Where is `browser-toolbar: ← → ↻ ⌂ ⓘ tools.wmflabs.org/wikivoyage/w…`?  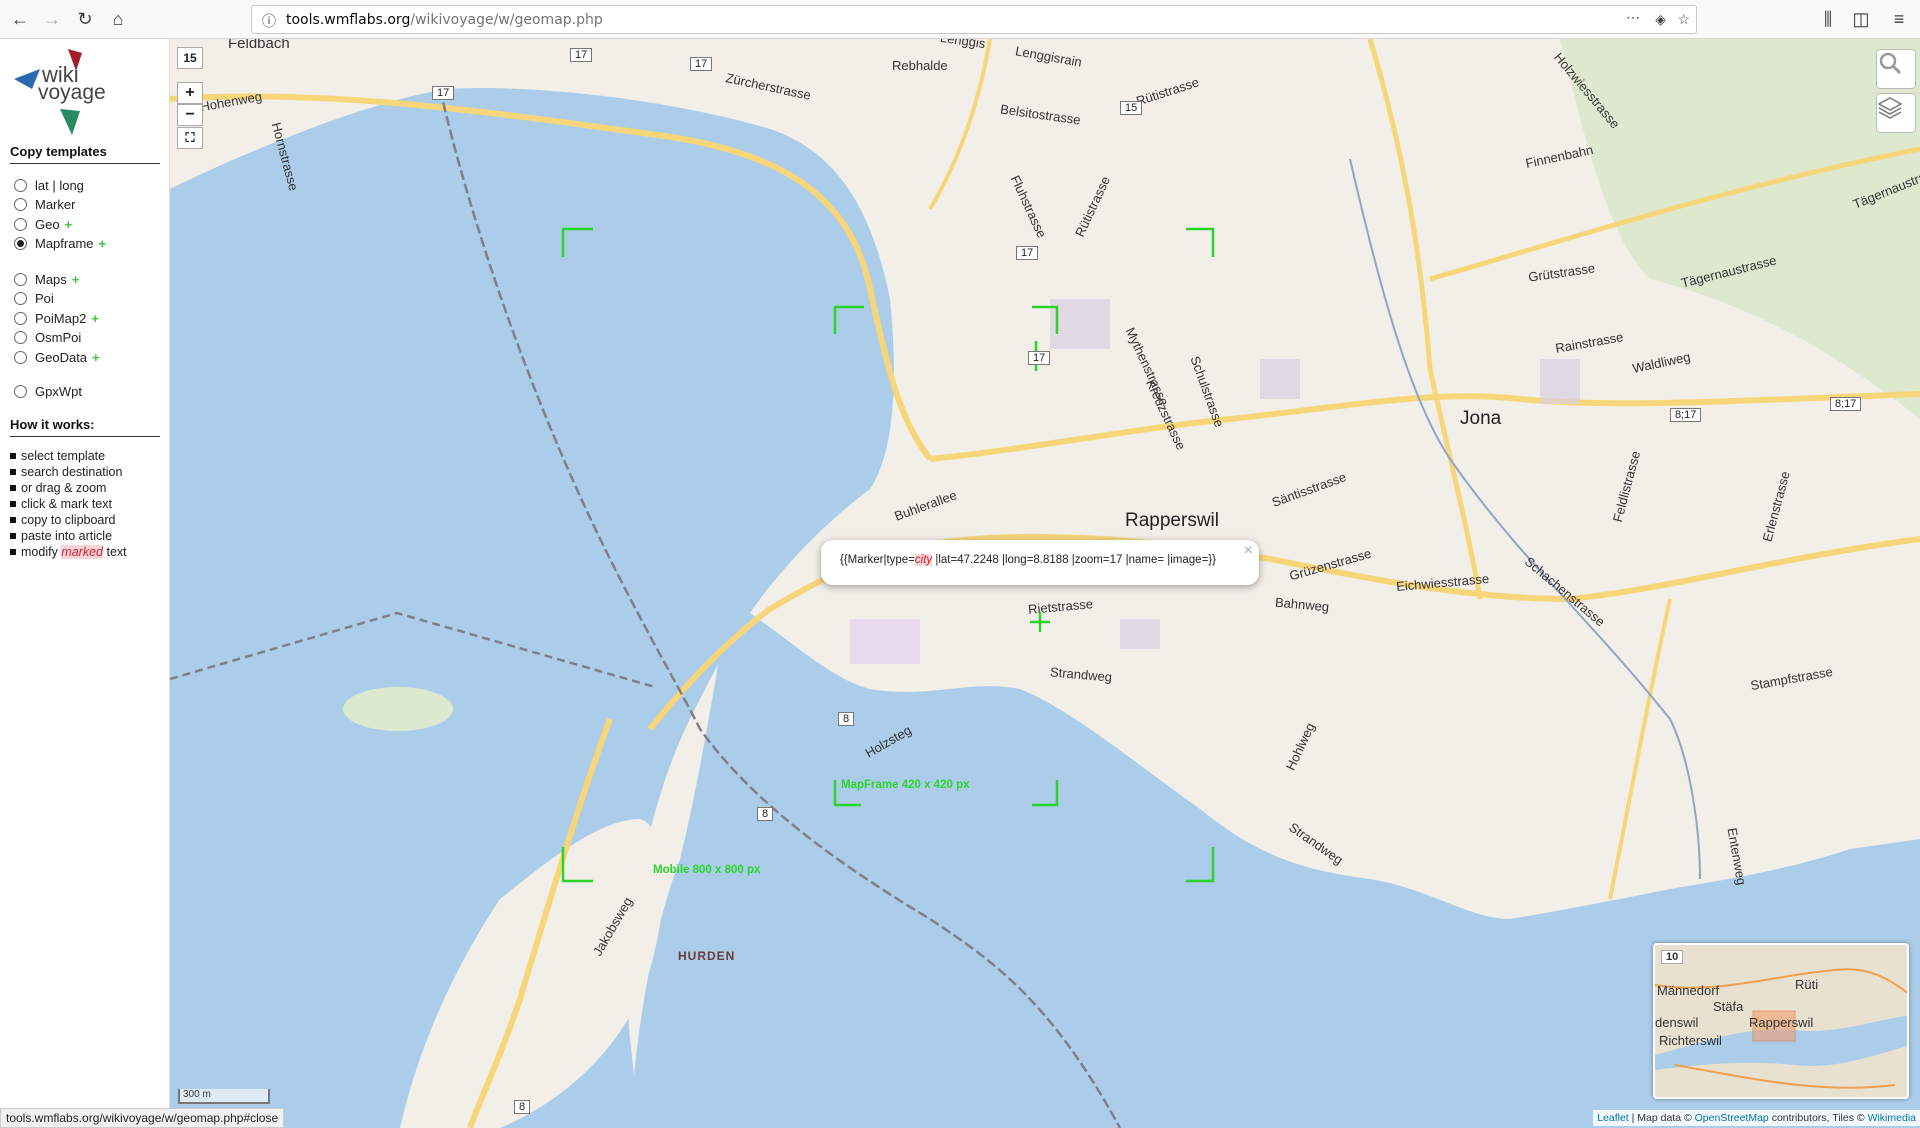
browser-toolbar: ← → ↻ ⌂ ⓘ tools.wmflabs.org/wikivoyage/w… is located at coordinates (960, 19).